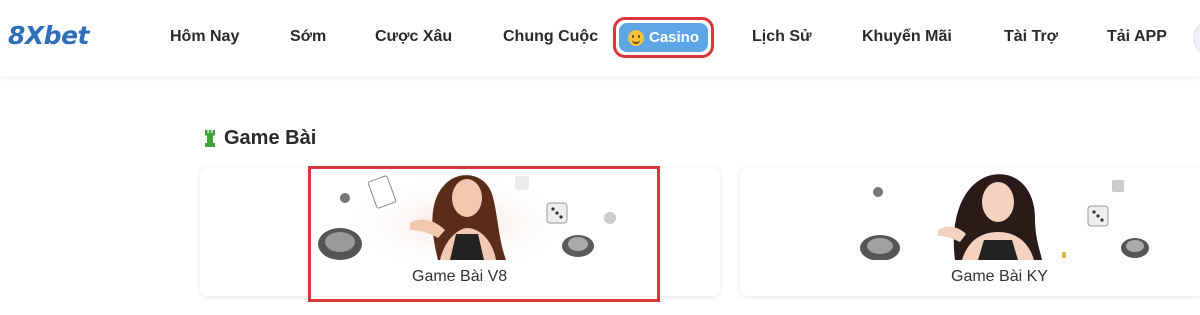 This screenshot has width=1200, height=315. What do you see at coordinates (550, 37) in the screenshot?
I see `nav-item-chung-cuoc: Chung Cuộc` at bounding box center [550, 37].